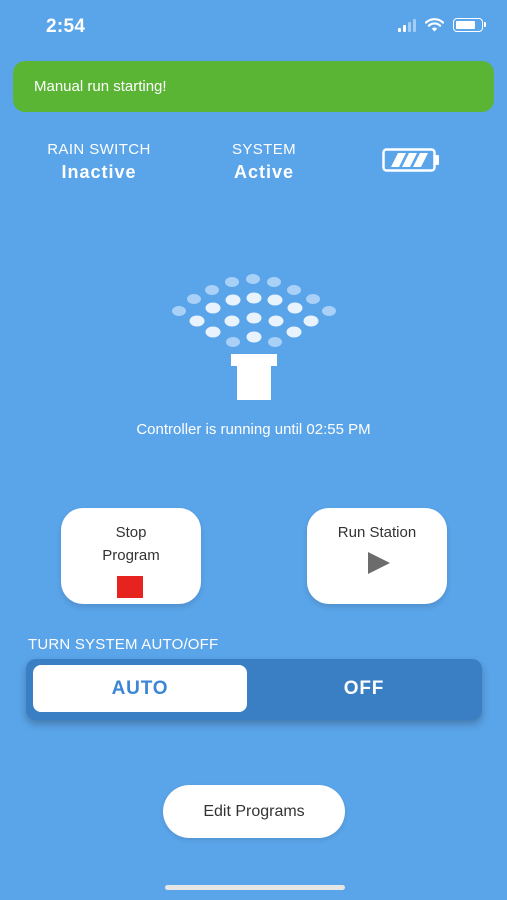 Image resolution: width=507 pixels, height=900 pixels. What do you see at coordinates (130, 587) in the screenshot?
I see `stop-icon` at bounding box center [130, 587].